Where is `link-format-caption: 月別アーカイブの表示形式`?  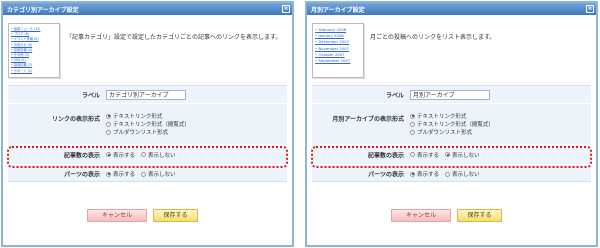 link-format-caption: 月別アーカイブの表示形式 is located at coordinates (368, 119).